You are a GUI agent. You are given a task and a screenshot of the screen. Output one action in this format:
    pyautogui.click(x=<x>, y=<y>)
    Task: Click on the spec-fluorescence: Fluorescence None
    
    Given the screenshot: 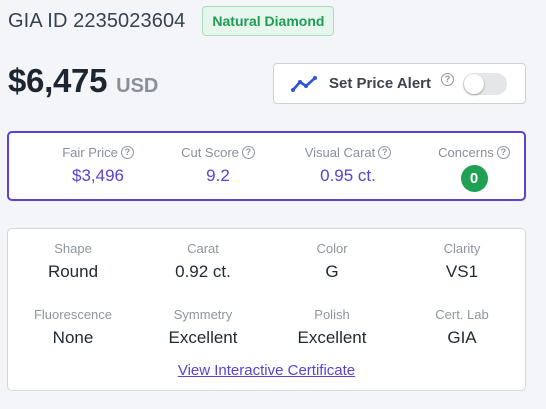 What is the action you would take?
    pyautogui.click(x=73, y=327)
    